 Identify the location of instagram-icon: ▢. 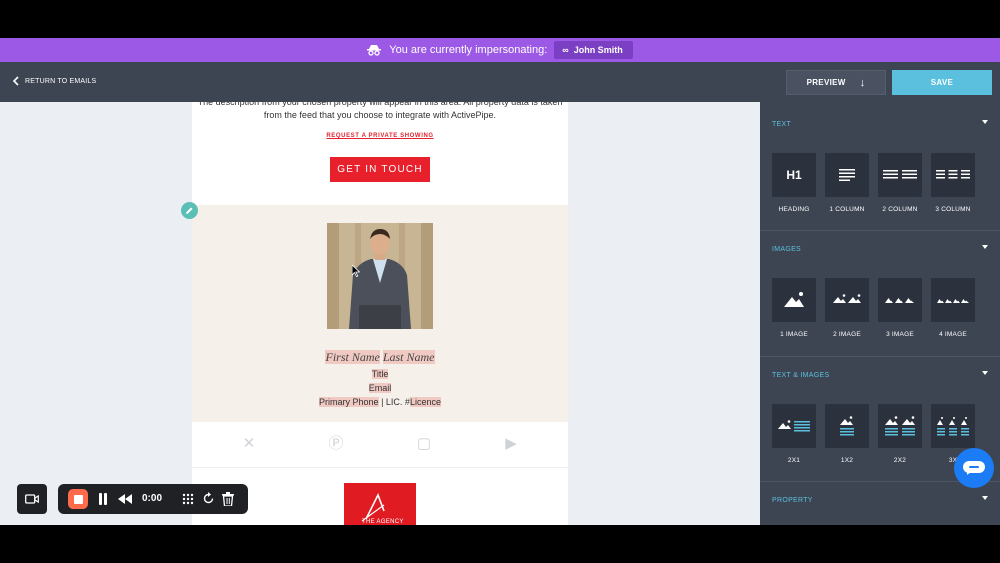
(424, 444).